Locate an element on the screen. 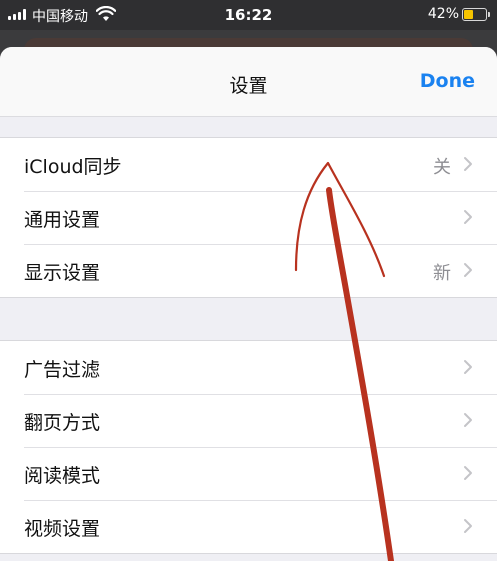  battery-fill is located at coordinates (468, 14).